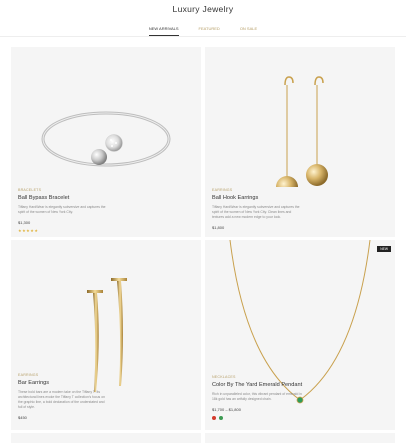 The height and width of the screenshot is (443, 406). What do you see at coordinates (214, 418) in the screenshot?
I see `swatch-red` at bounding box center [214, 418].